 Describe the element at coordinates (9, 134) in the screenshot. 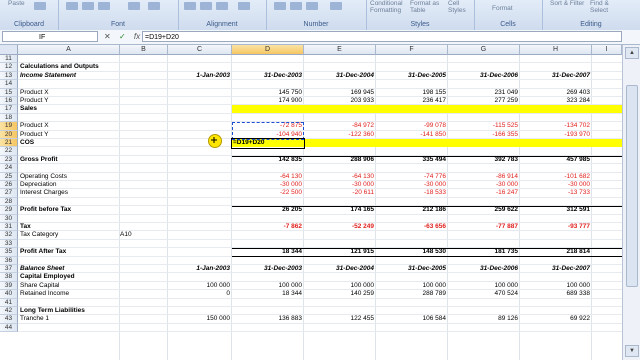

I see `row-header: 20` at that location.